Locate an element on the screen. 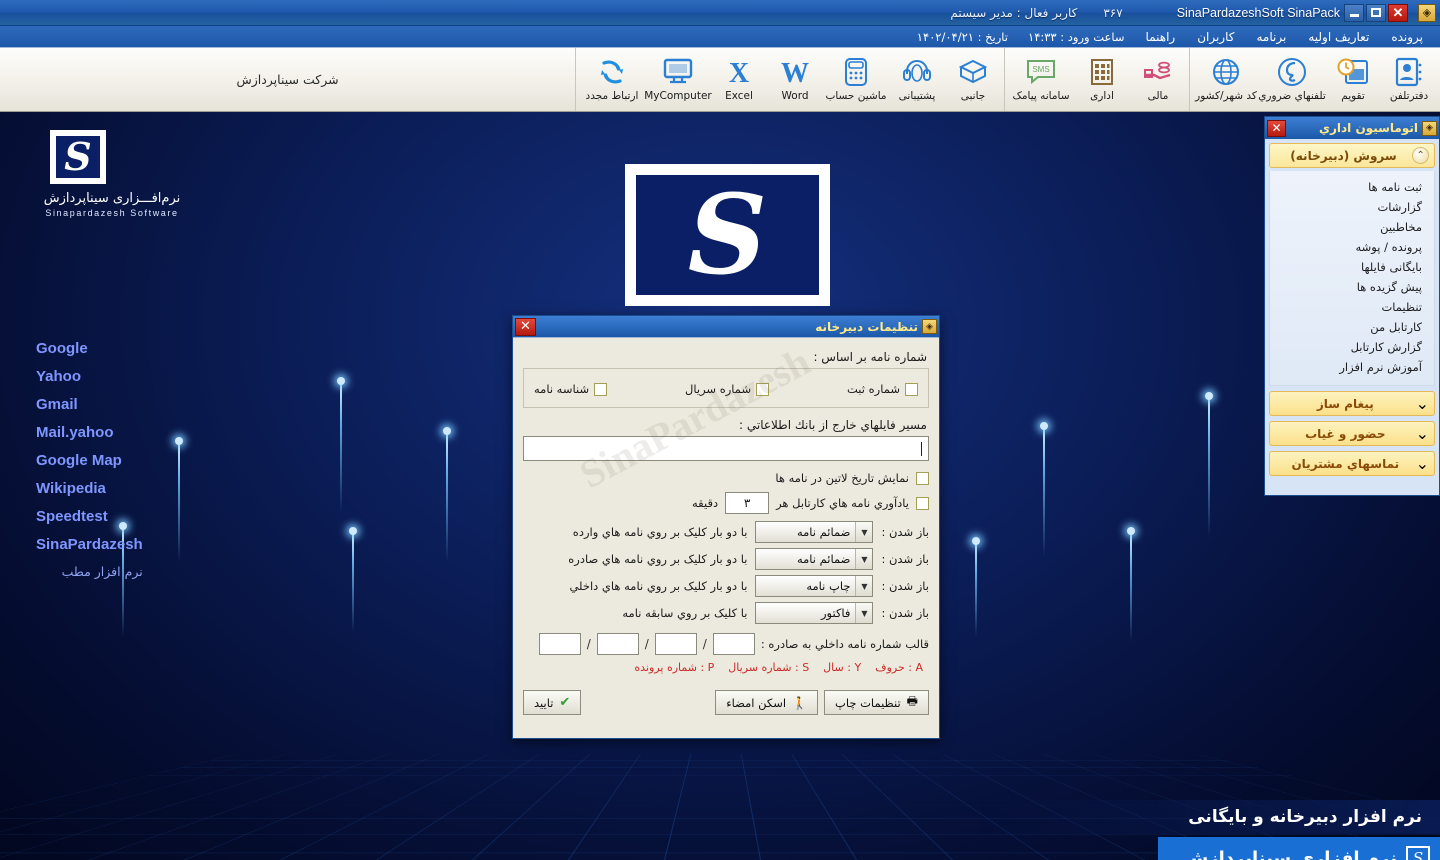  number-format-row: قالب شماره نامه داخلي به صادره : / / / is located at coordinates (726, 644).